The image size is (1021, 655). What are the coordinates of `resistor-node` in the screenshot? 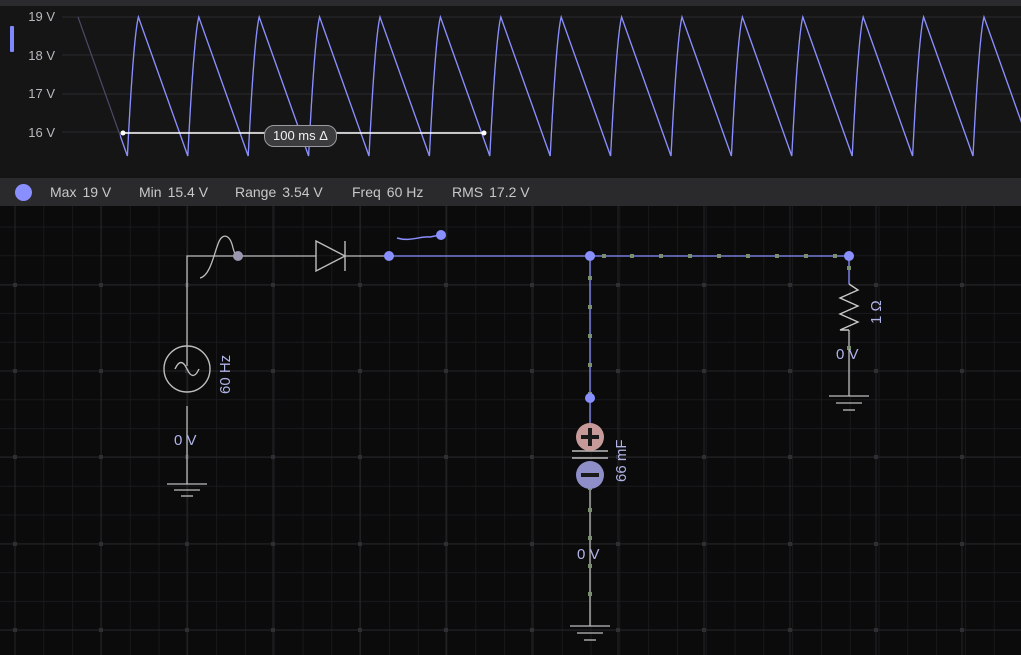 It's located at (849, 256).